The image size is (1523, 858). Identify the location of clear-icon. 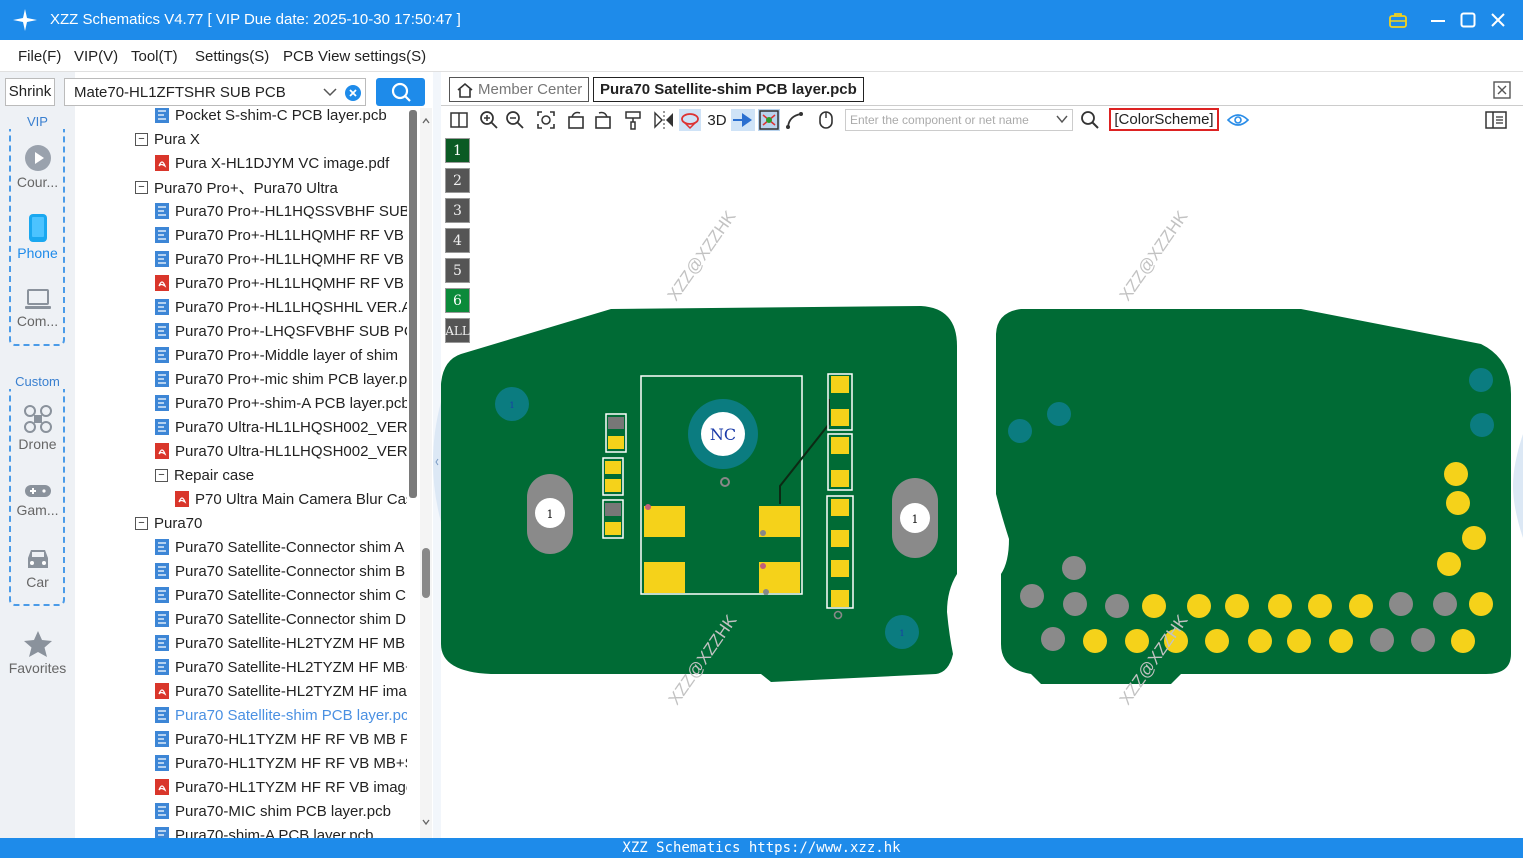
(353, 93).